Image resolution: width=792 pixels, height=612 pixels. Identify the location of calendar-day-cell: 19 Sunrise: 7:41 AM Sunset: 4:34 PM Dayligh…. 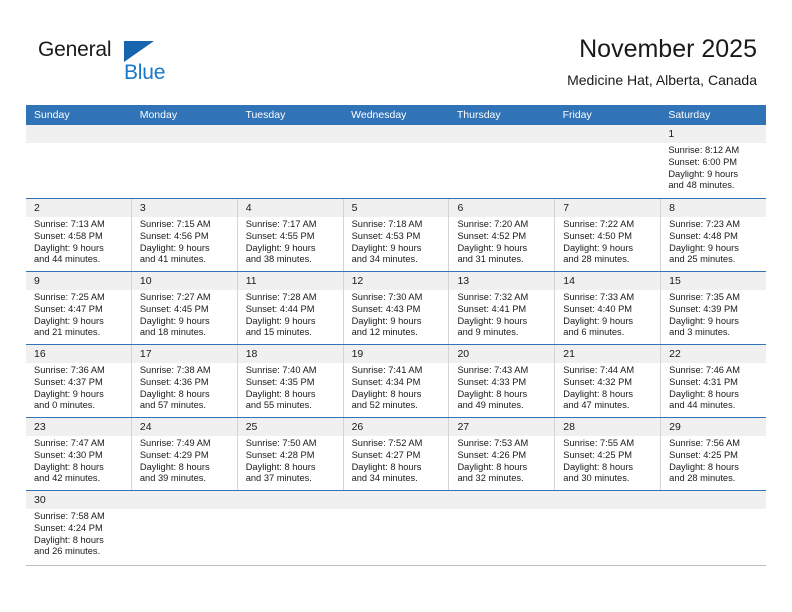
(395, 381).